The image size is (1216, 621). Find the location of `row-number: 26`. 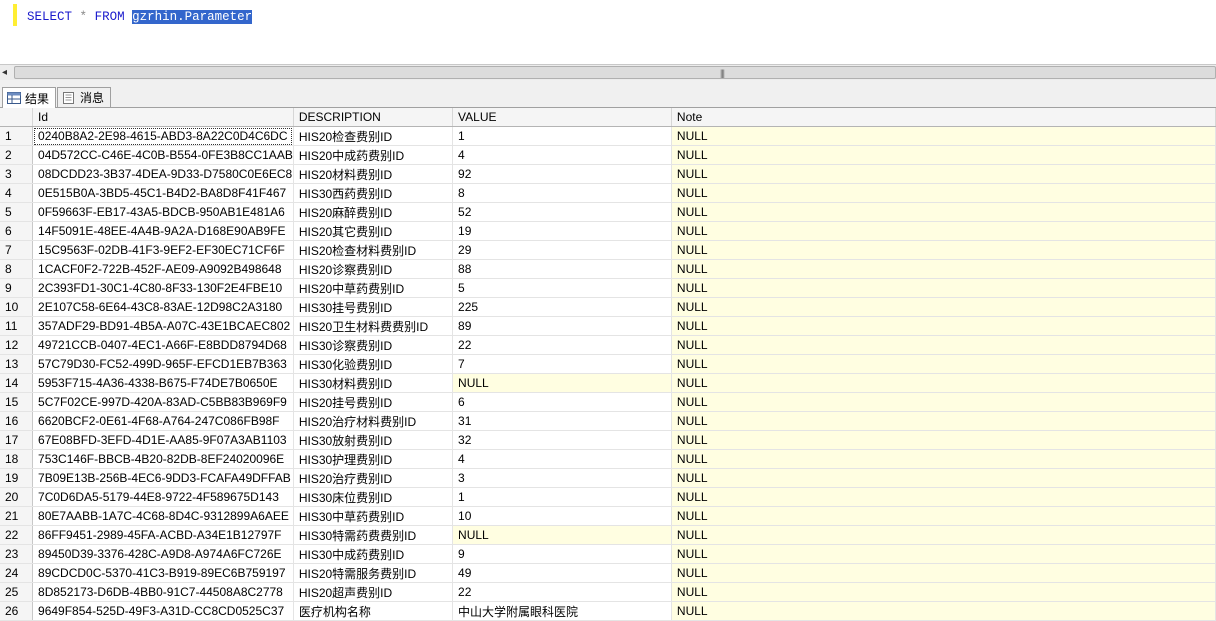

row-number: 26 is located at coordinates (17, 611).